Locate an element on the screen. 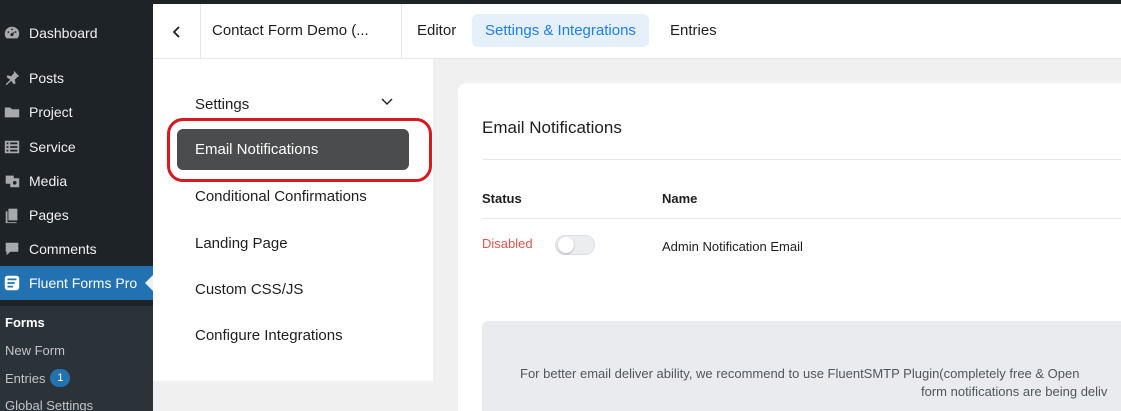 The height and width of the screenshot is (411, 1121). tab-editor: Editor is located at coordinates (436, 30).